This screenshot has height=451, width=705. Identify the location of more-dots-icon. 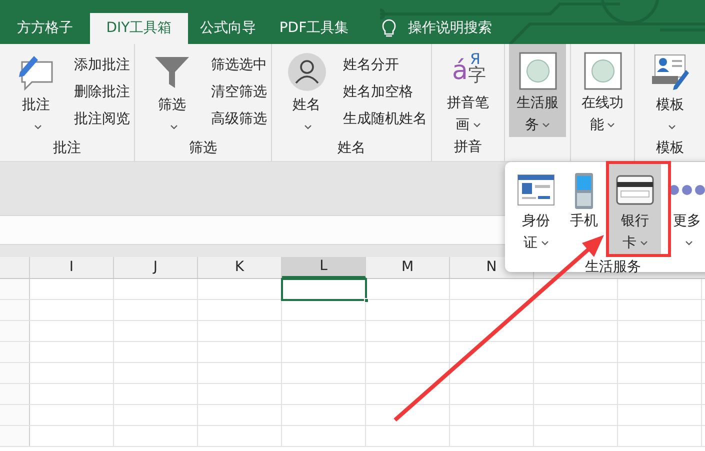
(686, 190).